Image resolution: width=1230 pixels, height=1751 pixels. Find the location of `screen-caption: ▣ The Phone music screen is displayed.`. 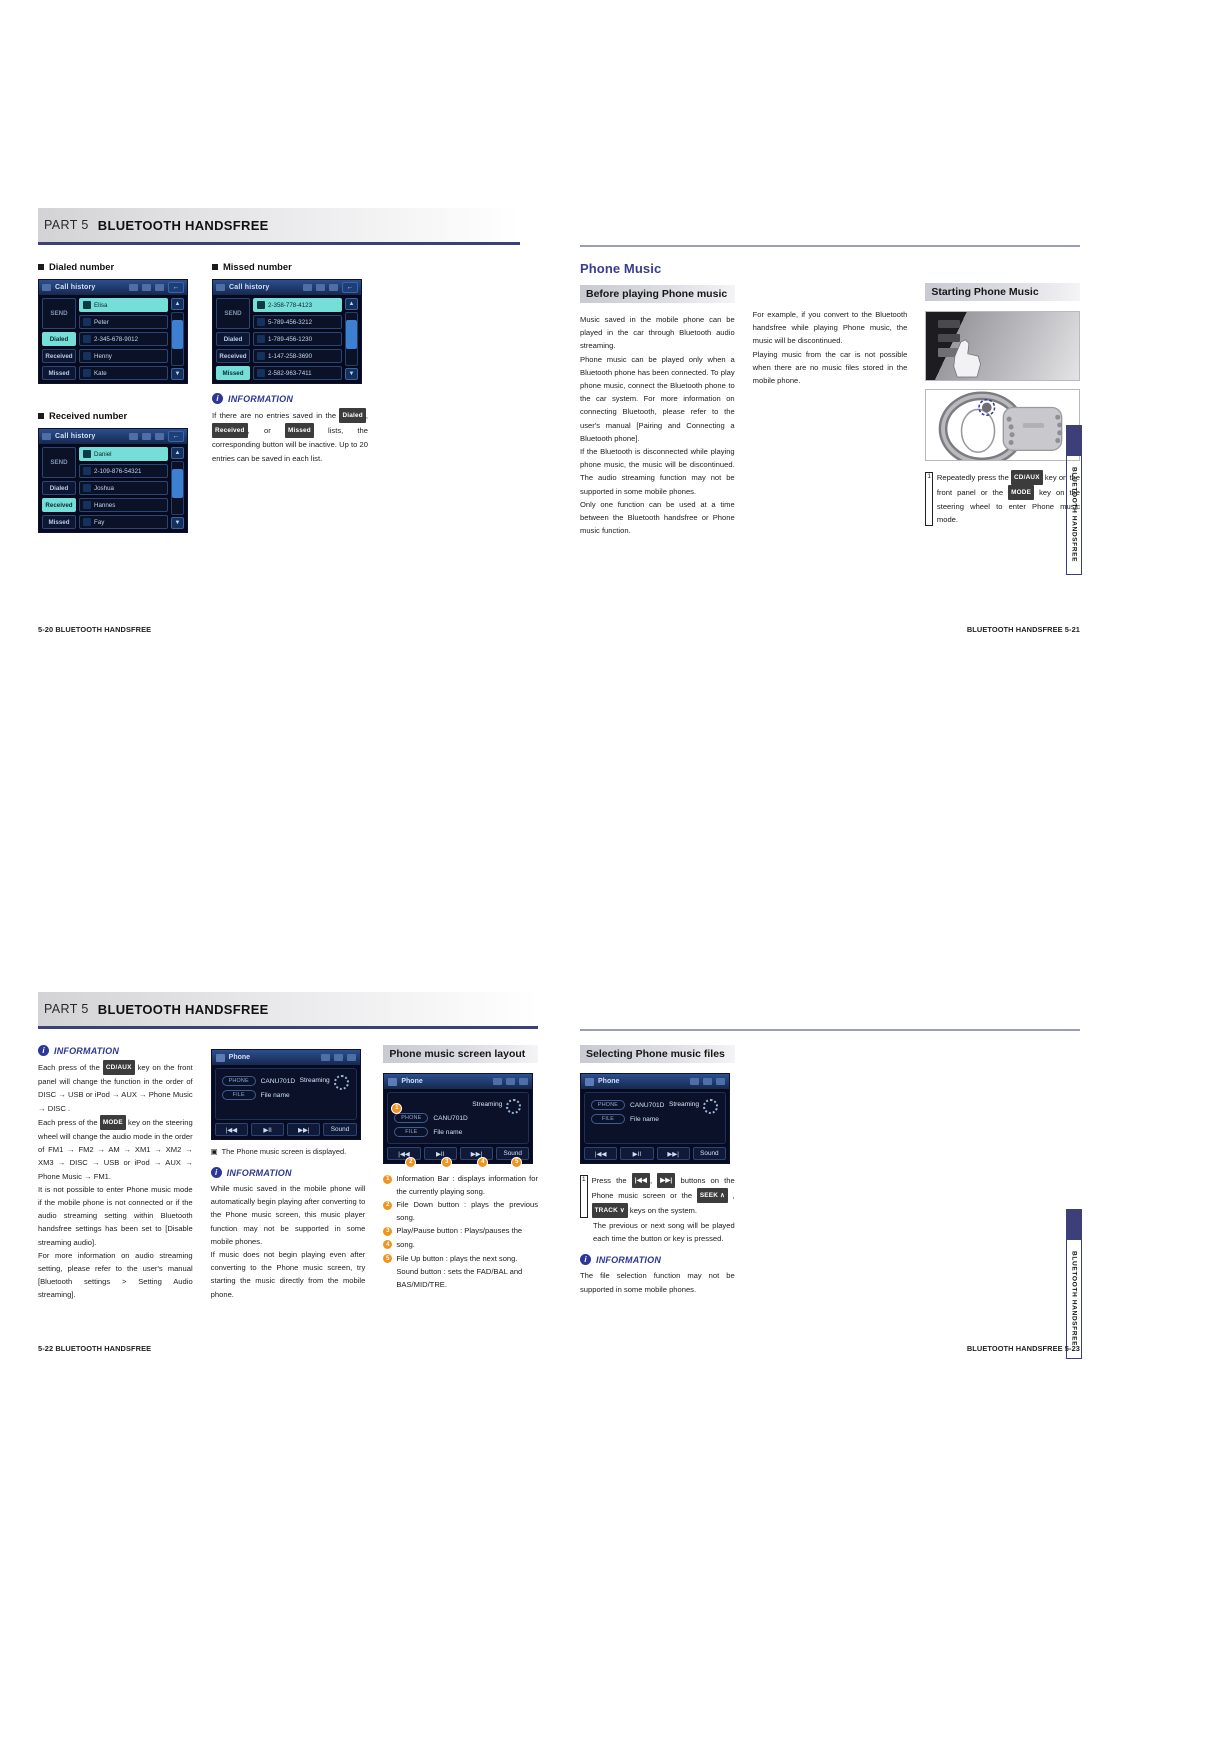

screen-caption: ▣ The Phone music screen is displayed. is located at coordinates (288, 1152).